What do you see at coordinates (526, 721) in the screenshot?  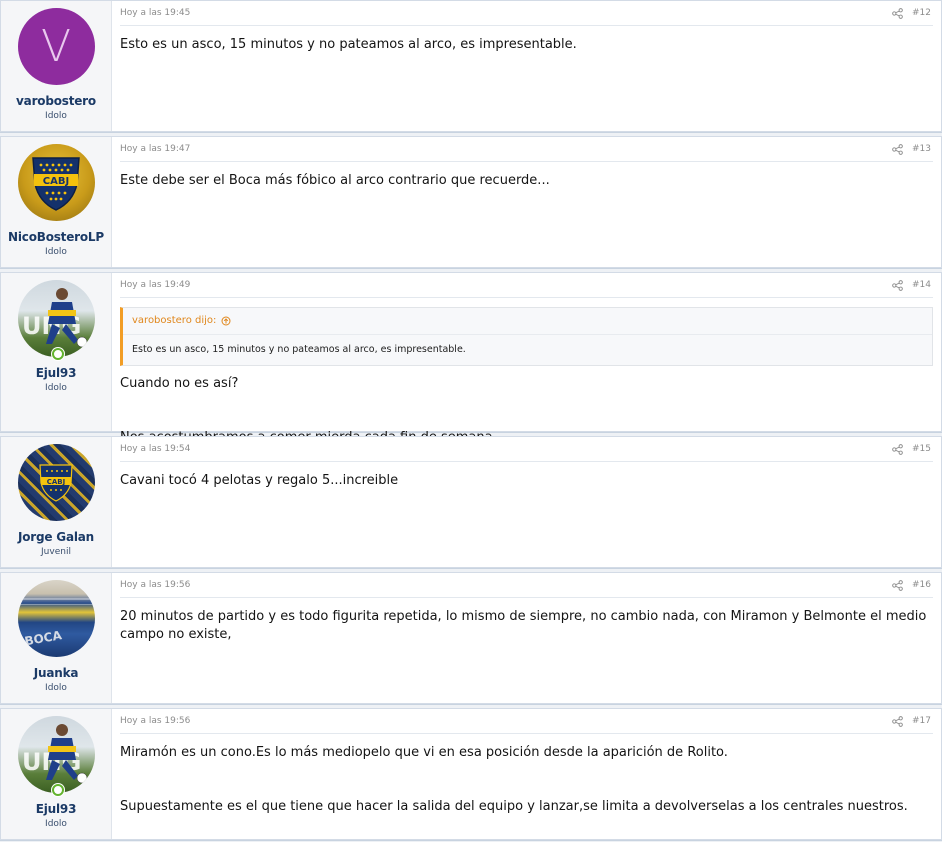 I see `post-header: Hoy a las 19:56 #17` at bounding box center [526, 721].